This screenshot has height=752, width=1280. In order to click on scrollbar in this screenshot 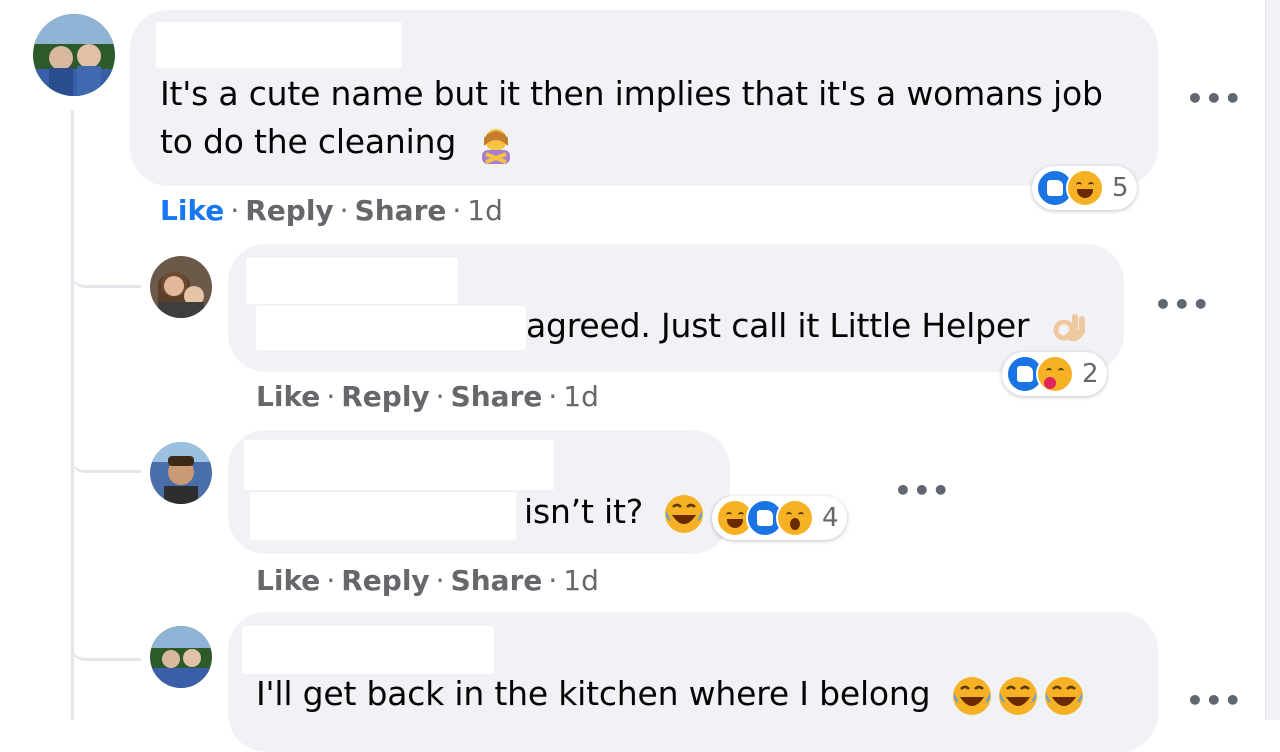, I will do `click(1272, 360)`.